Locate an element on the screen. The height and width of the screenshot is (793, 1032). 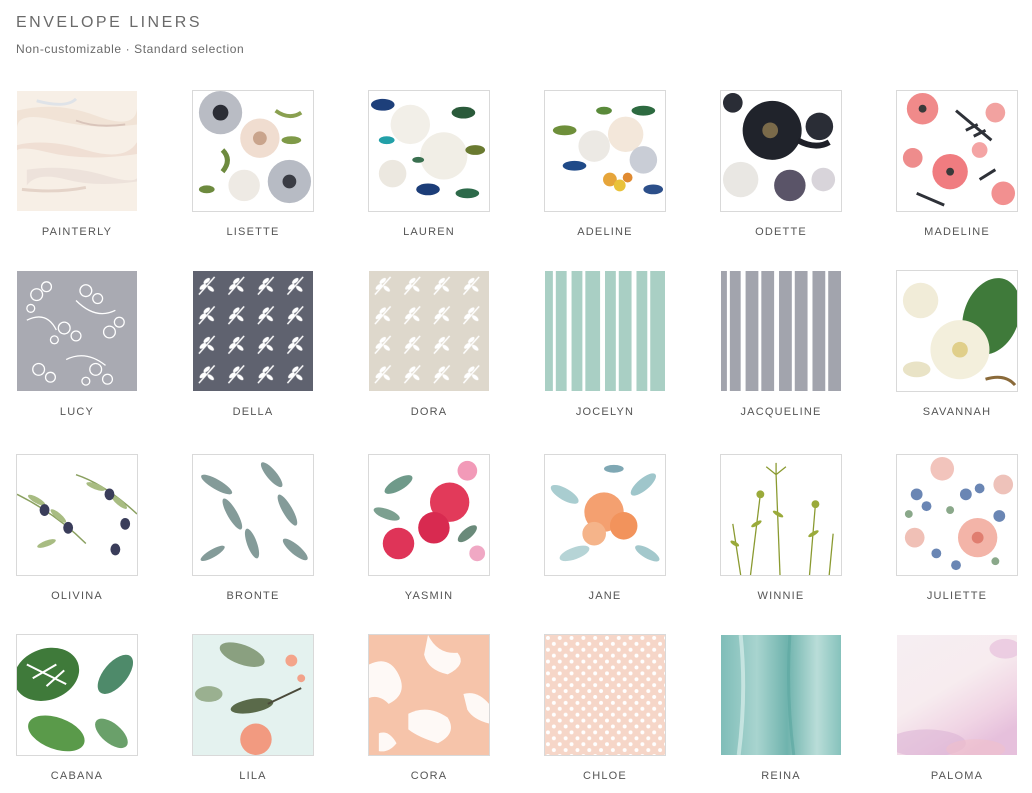
liner-label: OLIVINA is located at coordinates (77, 596).